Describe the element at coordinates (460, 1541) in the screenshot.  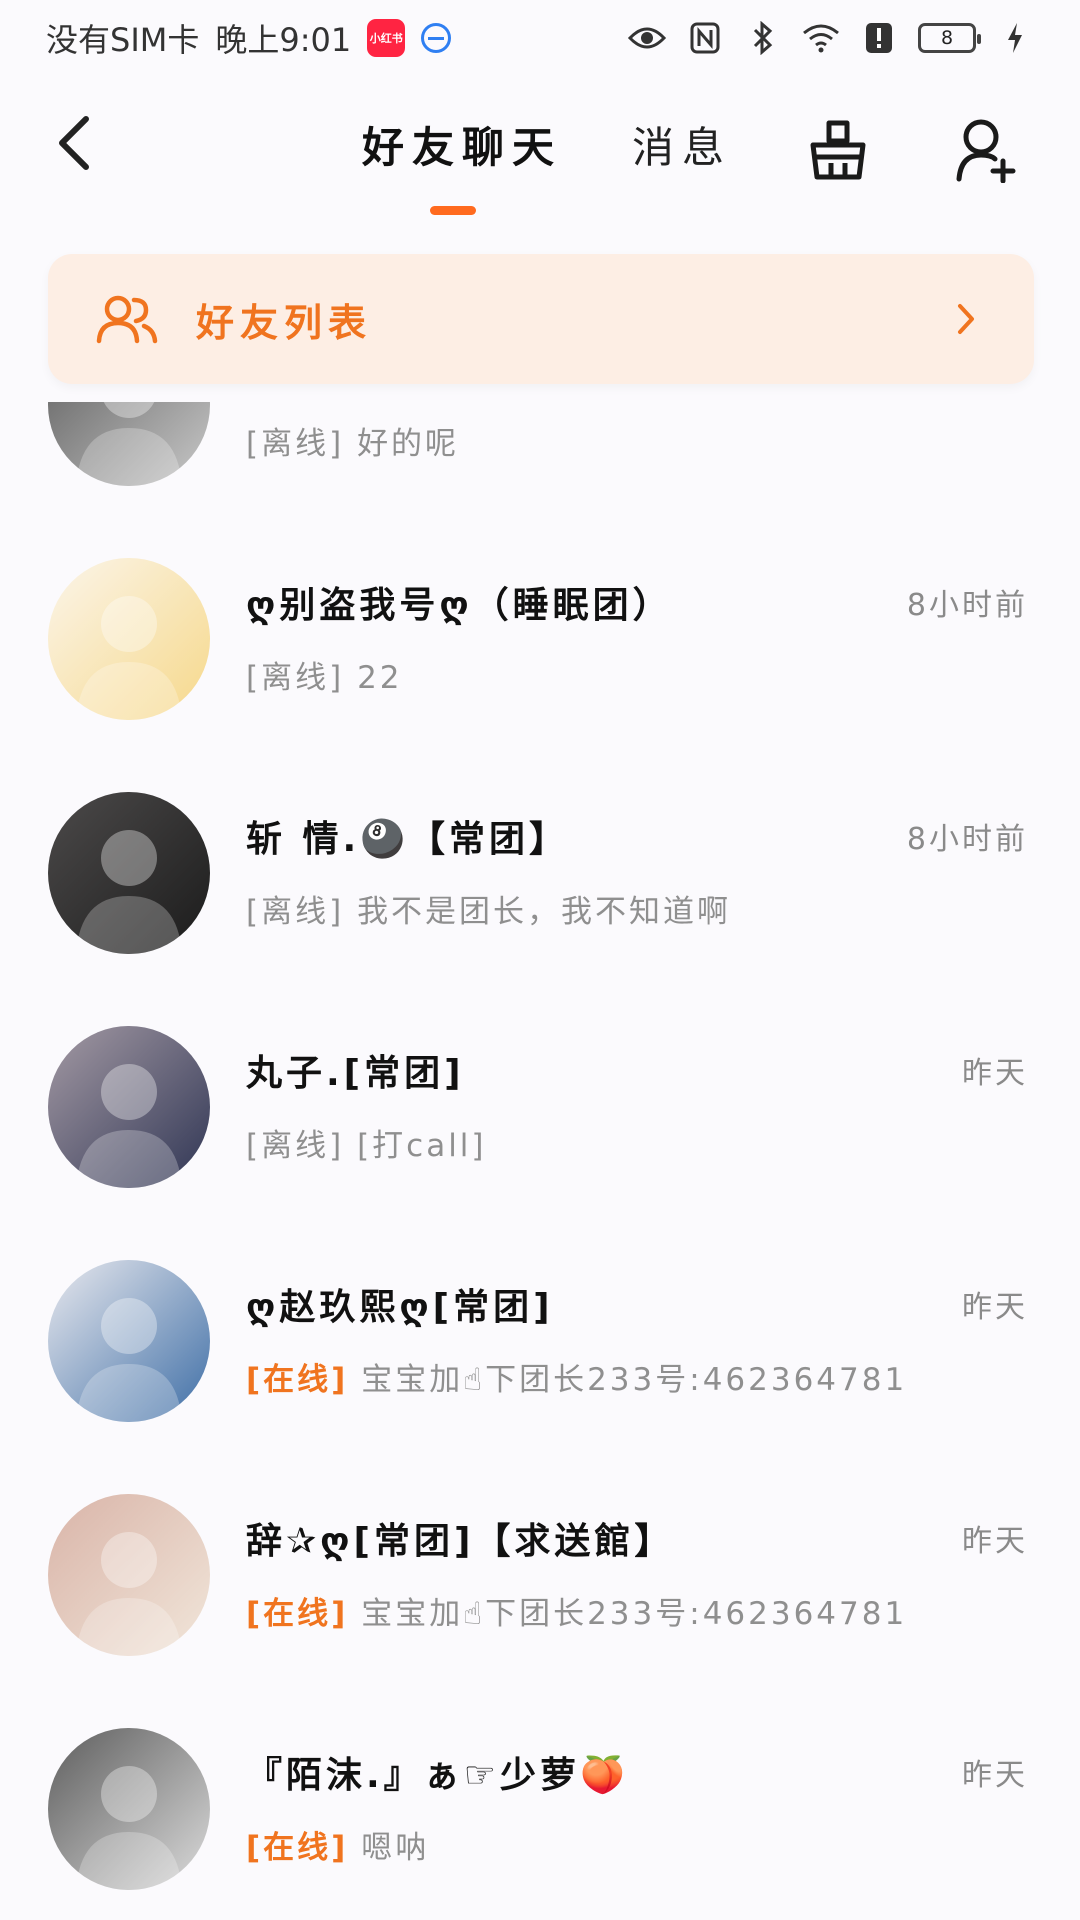
I see `friend-name: 辞✰ღ[常团]【求送館】` at that location.